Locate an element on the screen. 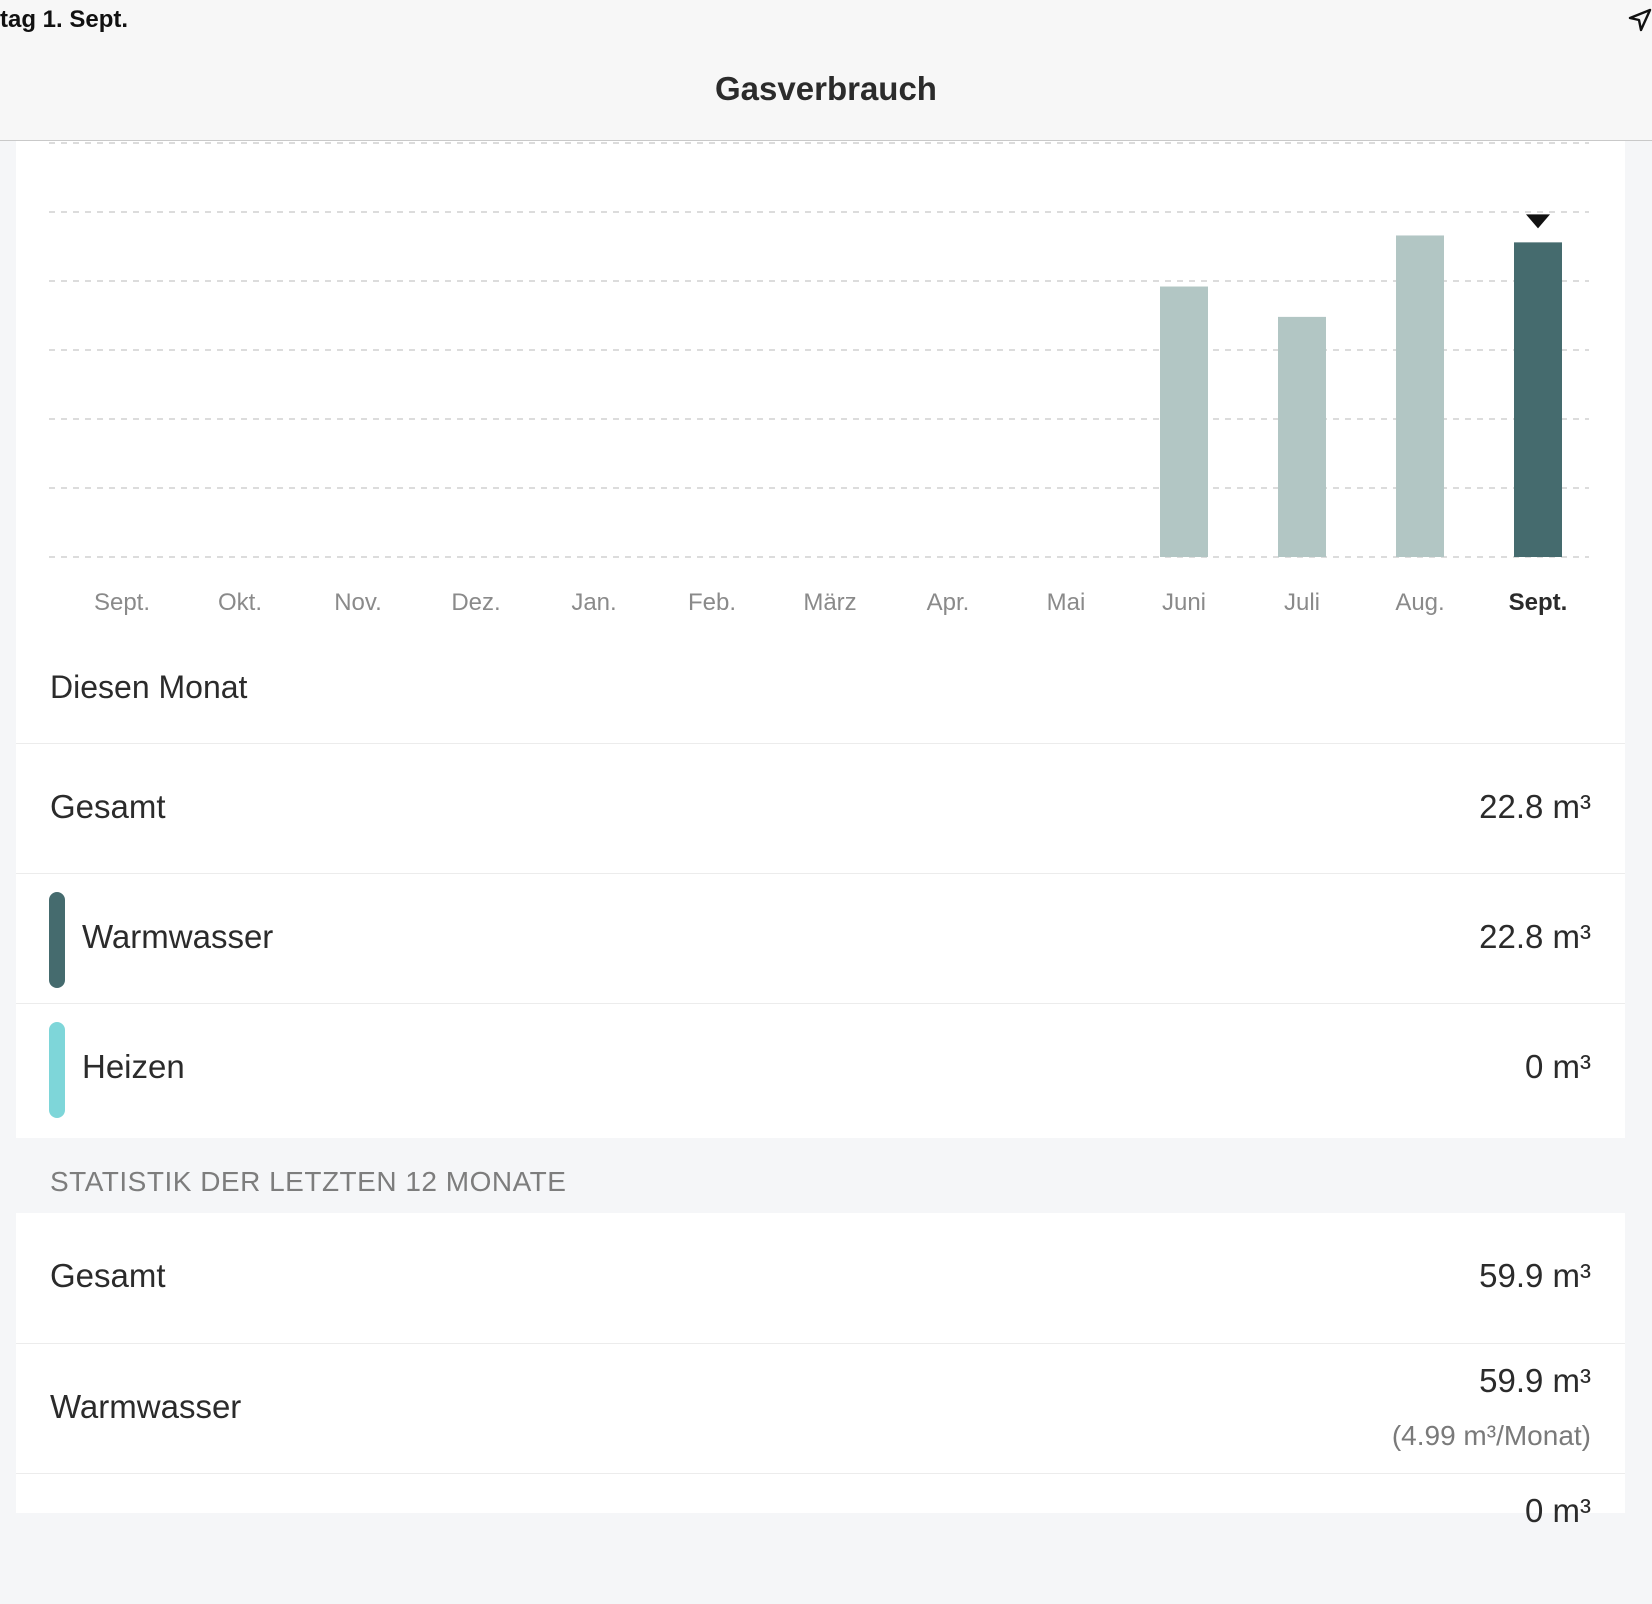 The height and width of the screenshot is (1604, 1652). navigation-bar: Gasverbrauch is located at coordinates (826, 90).